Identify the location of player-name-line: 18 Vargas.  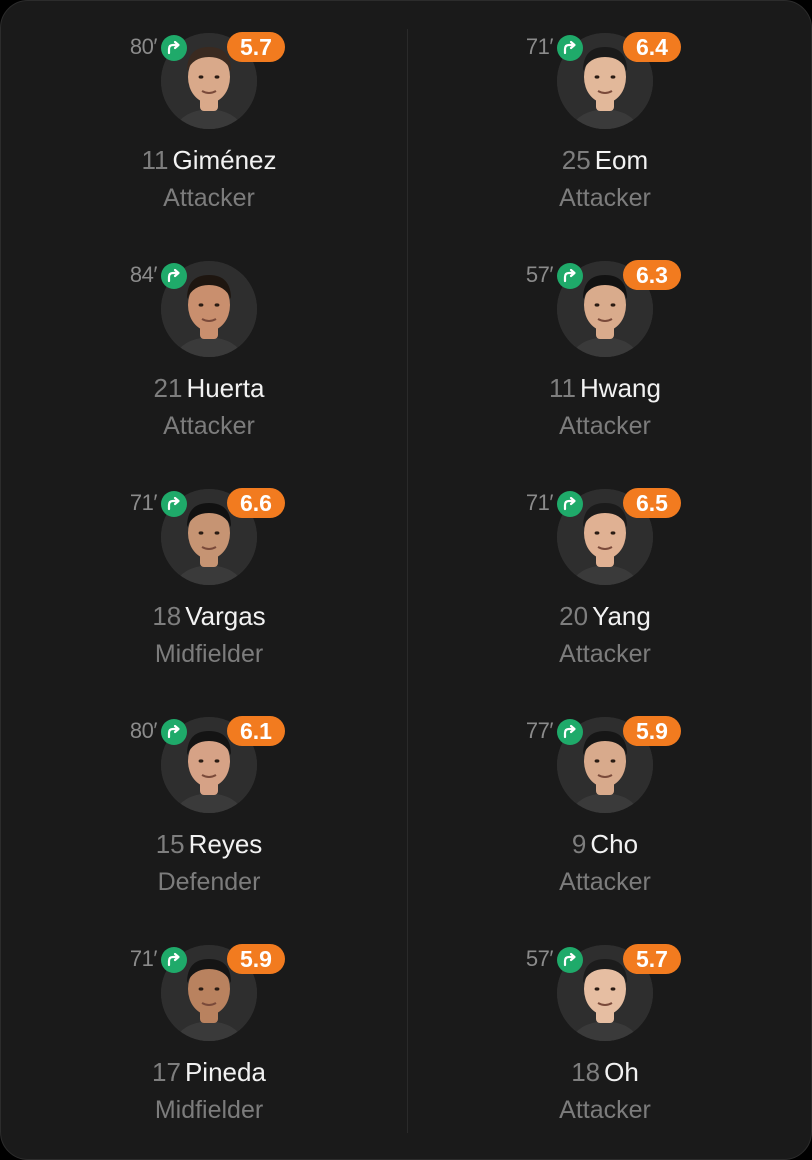
(209, 616).